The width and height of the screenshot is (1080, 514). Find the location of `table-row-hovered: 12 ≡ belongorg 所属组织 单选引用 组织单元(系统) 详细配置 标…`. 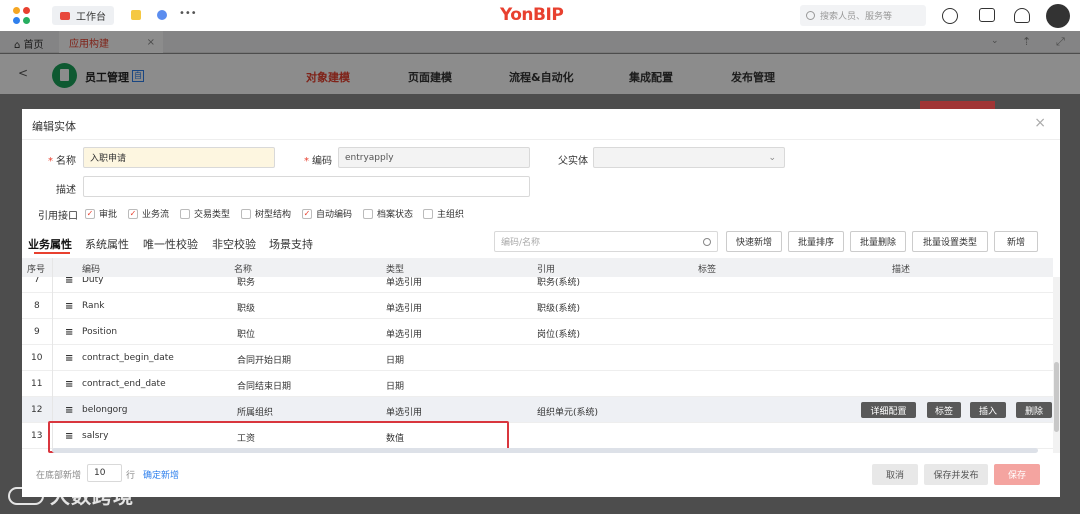

table-row-hovered: 12 ≡ belongorg 所属组织 单选引用 组织单元(系统) 详细配置 标… is located at coordinates (537, 410).